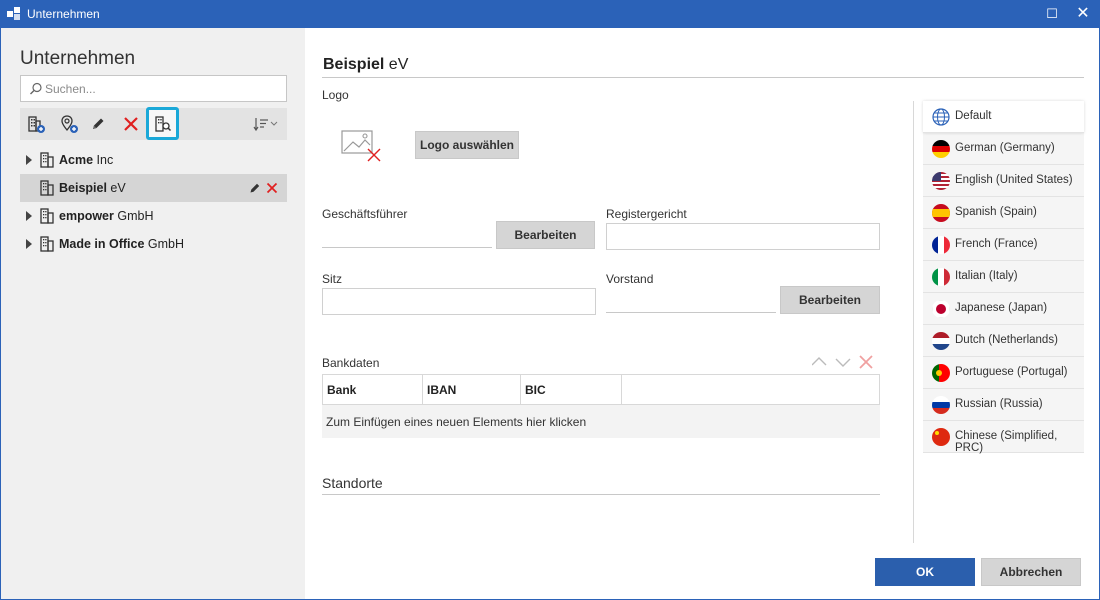  Describe the element at coordinates (941, 117) in the screenshot. I see `globe-icon` at that location.